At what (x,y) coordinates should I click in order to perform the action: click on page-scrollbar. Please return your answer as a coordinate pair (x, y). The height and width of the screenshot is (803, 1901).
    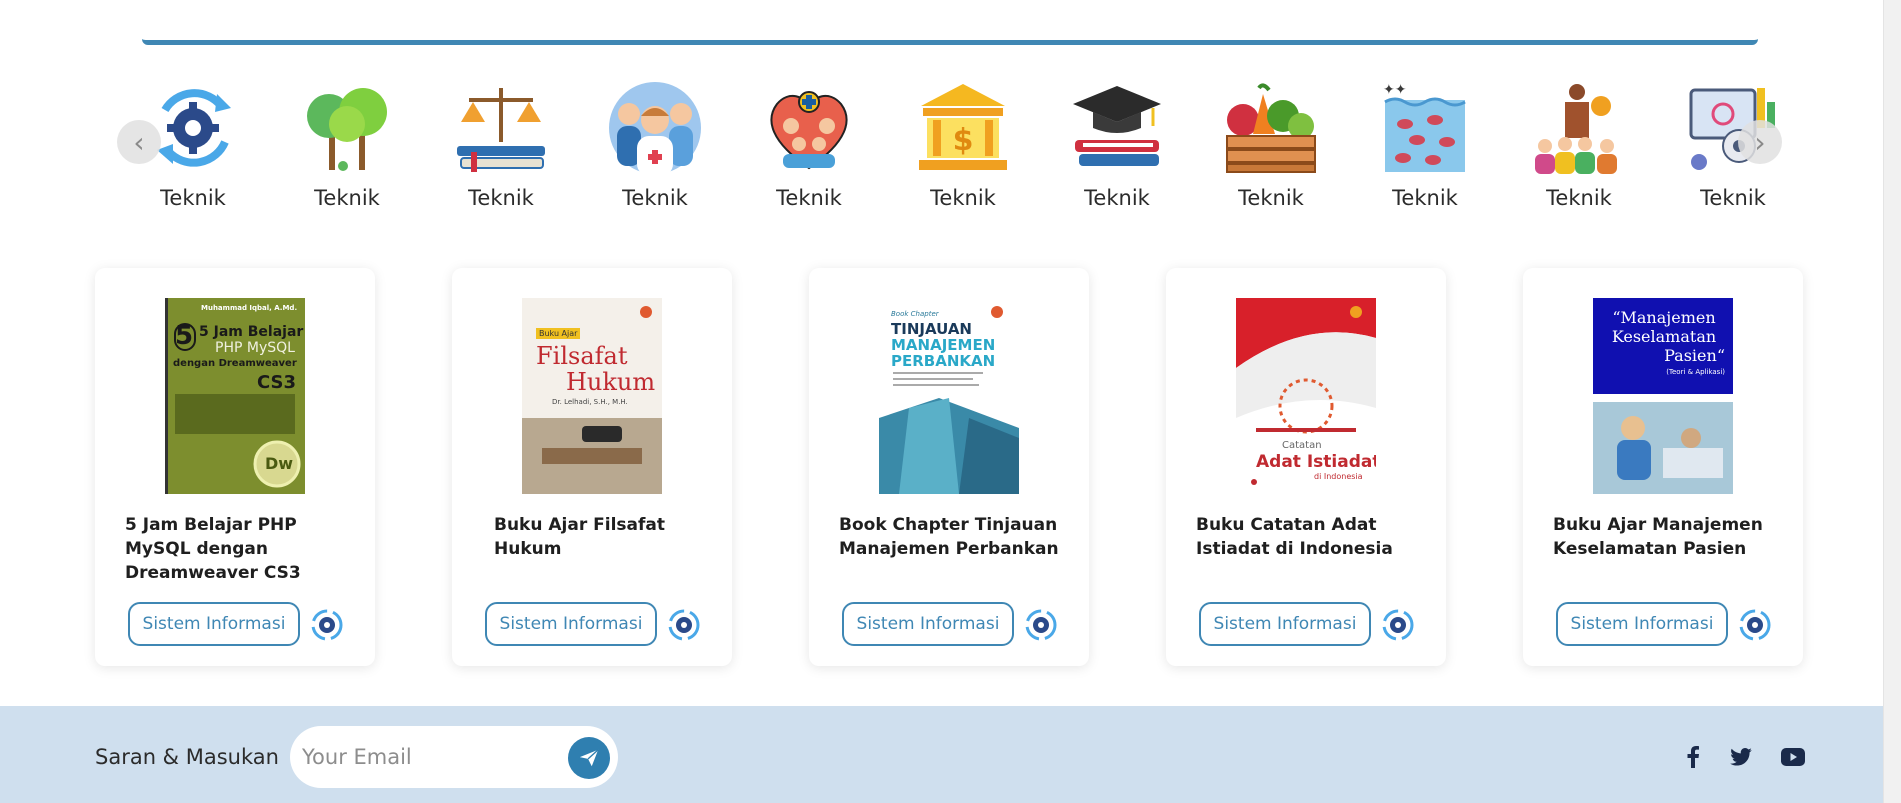
    Looking at the image, I should click on (1892, 401).